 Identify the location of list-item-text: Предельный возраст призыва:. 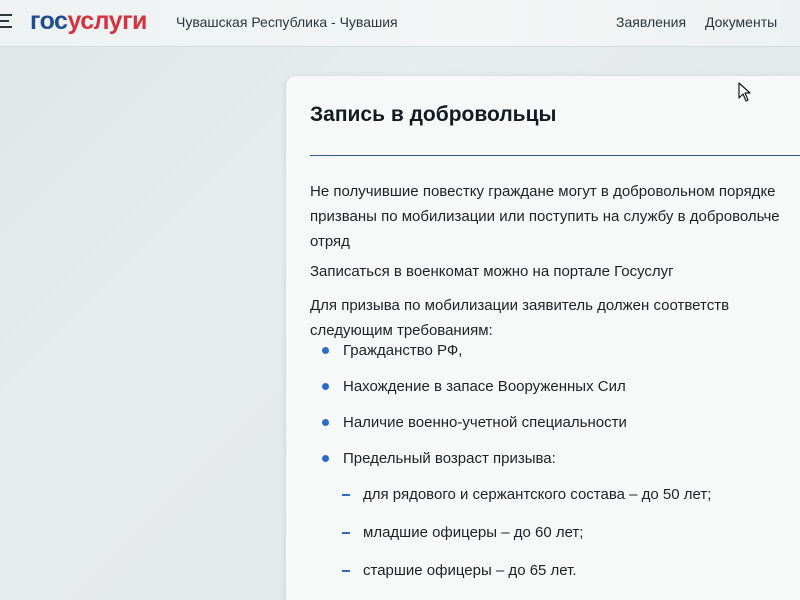
(449, 458).